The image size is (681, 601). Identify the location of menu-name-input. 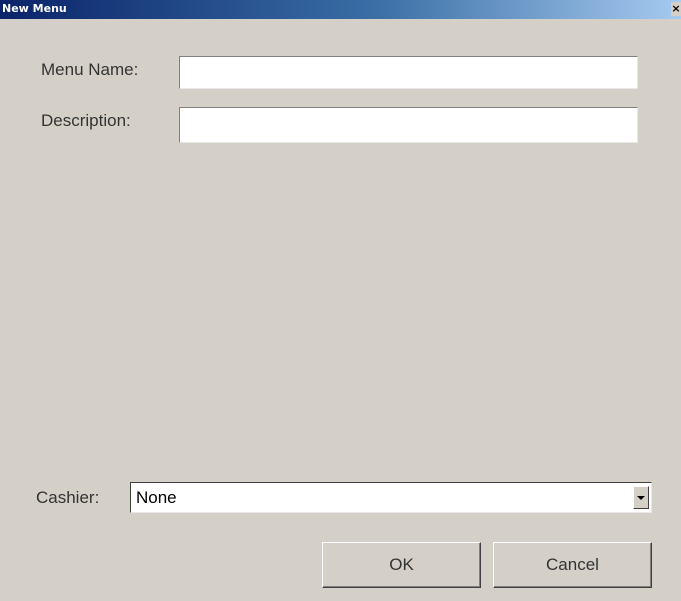
(408, 72).